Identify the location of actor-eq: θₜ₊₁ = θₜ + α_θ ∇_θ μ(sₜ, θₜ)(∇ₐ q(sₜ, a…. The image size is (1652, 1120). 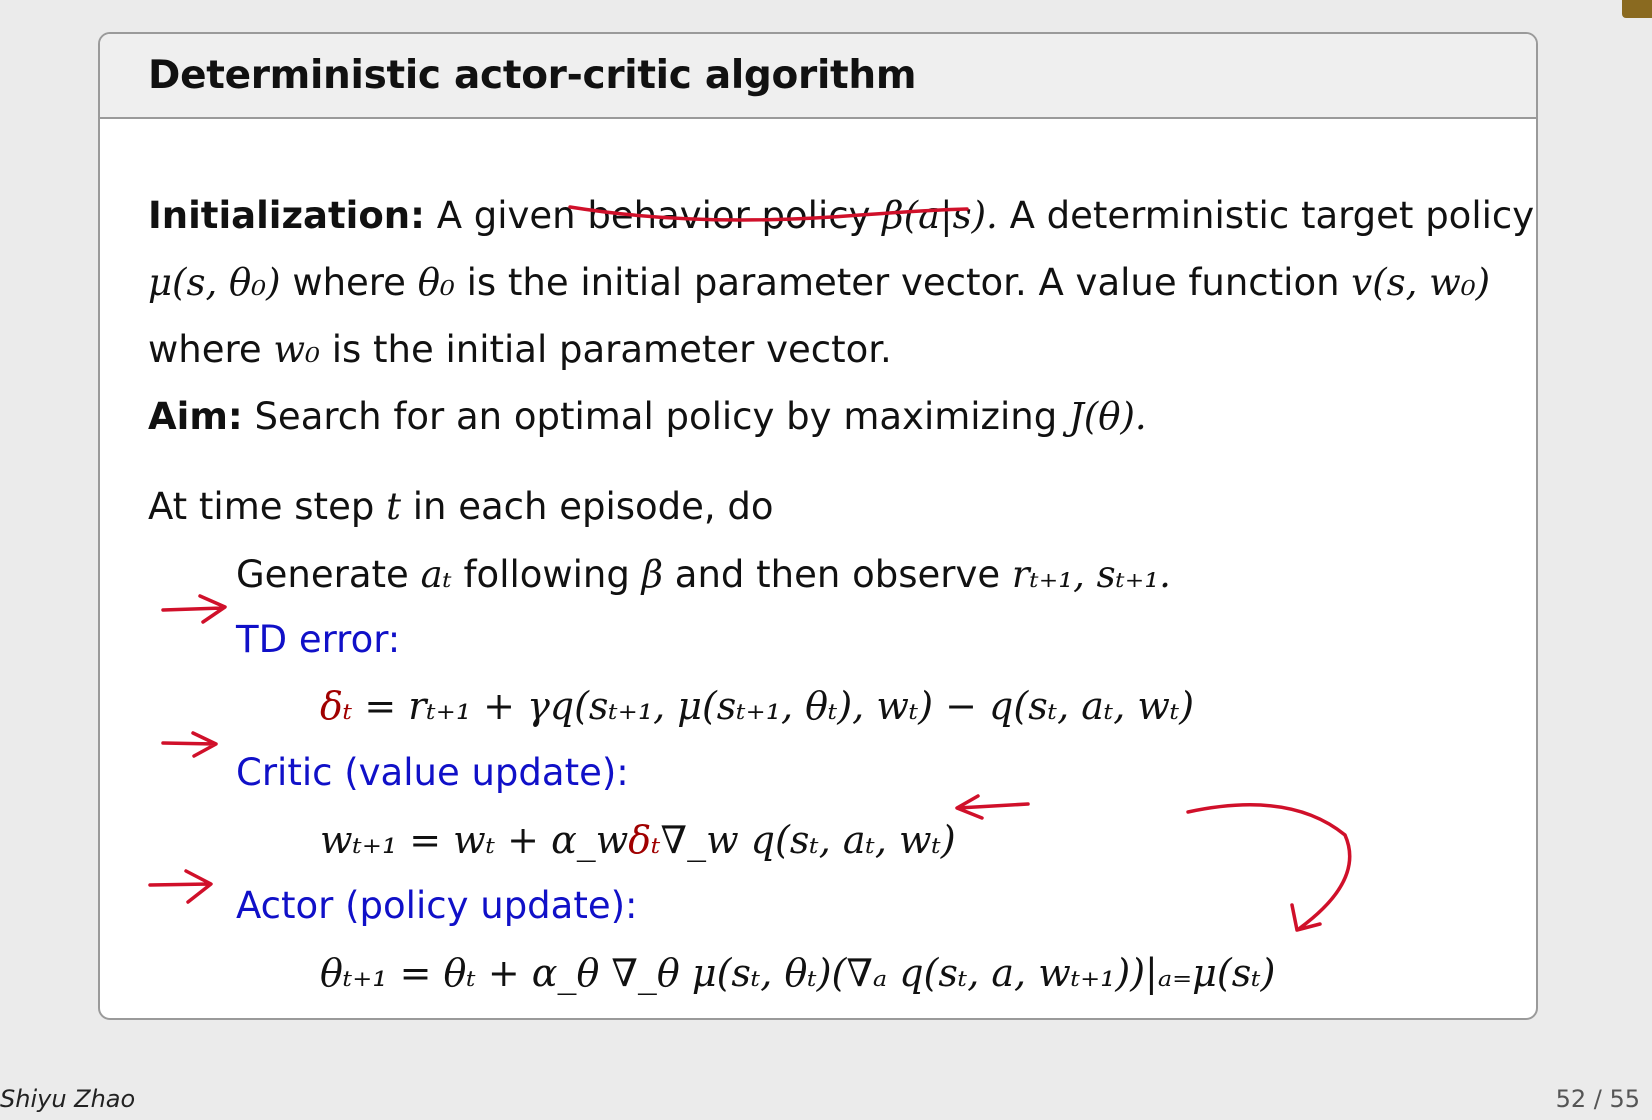
(798, 973).